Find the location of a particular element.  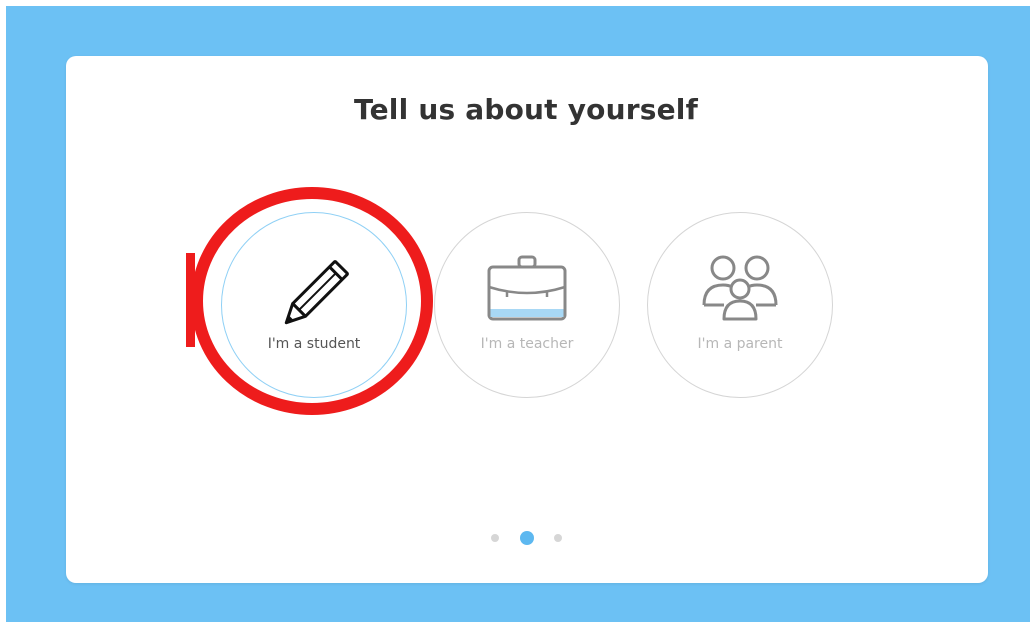

student-option: I'm a student is located at coordinates (314, 305).